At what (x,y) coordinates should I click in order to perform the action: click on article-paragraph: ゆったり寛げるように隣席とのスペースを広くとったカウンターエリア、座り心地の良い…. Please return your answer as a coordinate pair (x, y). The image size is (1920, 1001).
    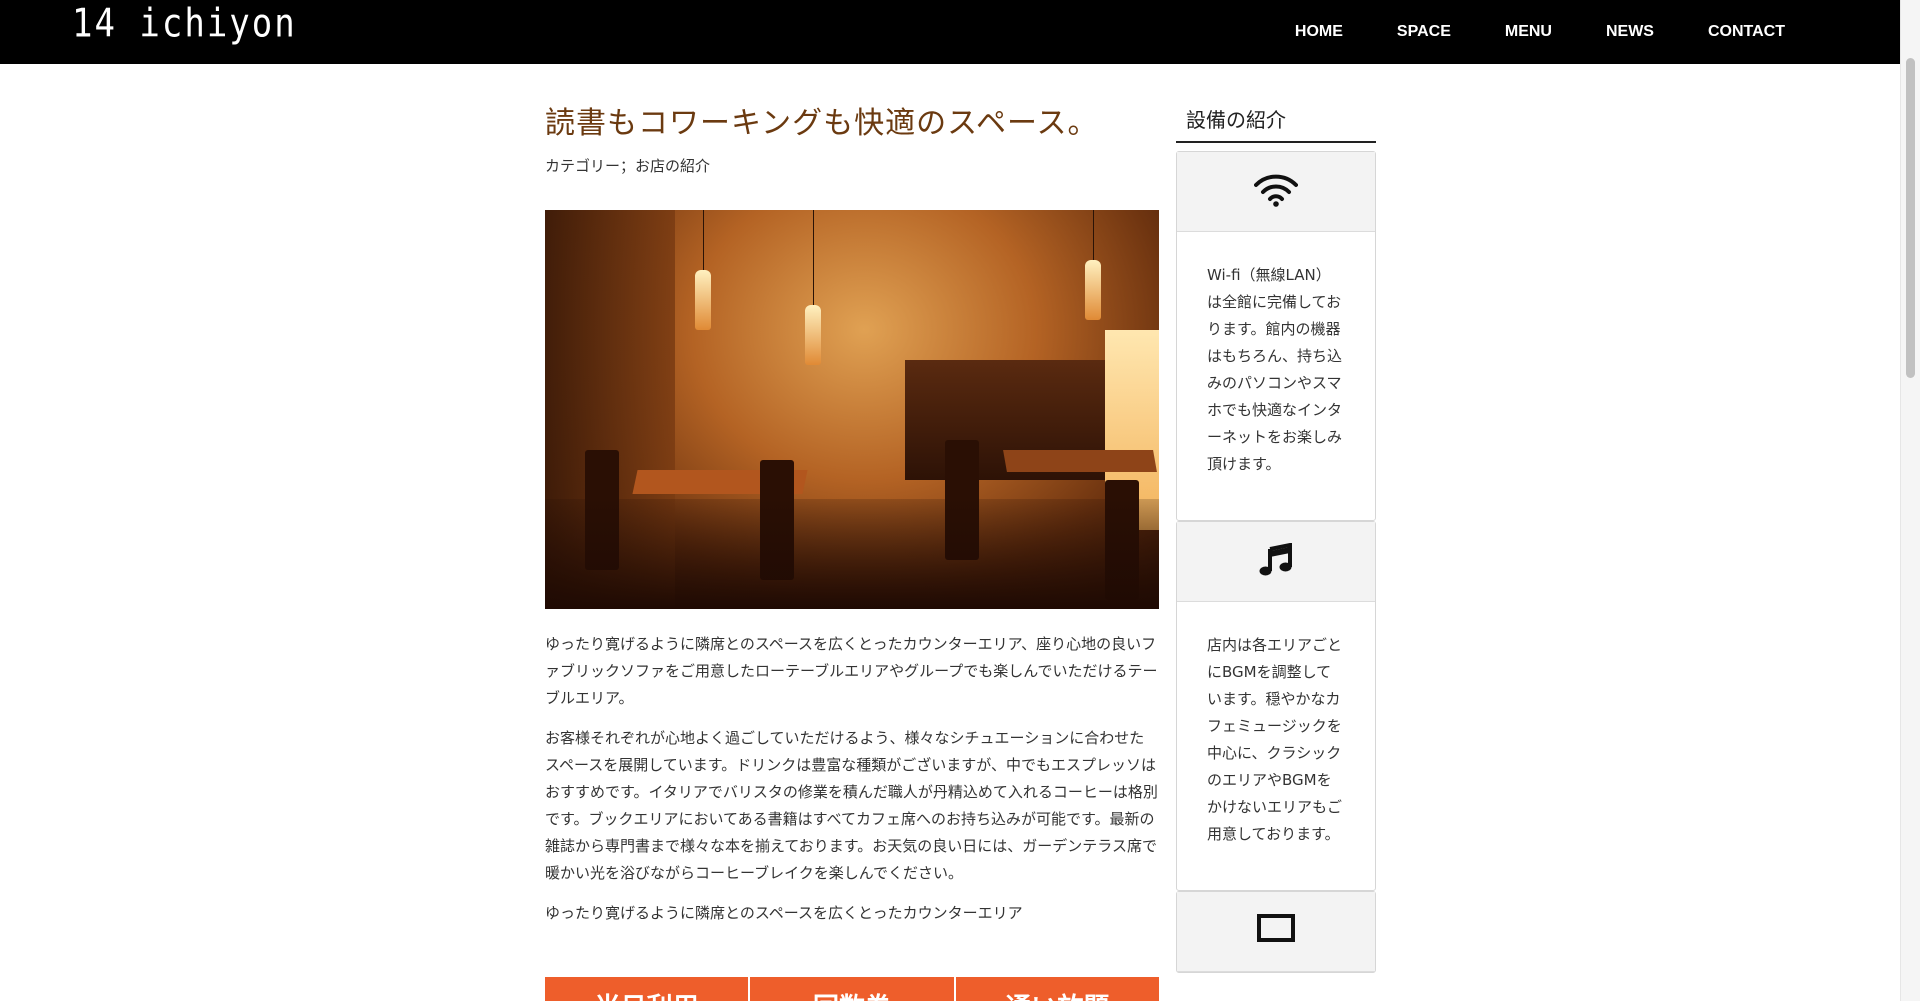
    Looking at the image, I should click on (851, 671).